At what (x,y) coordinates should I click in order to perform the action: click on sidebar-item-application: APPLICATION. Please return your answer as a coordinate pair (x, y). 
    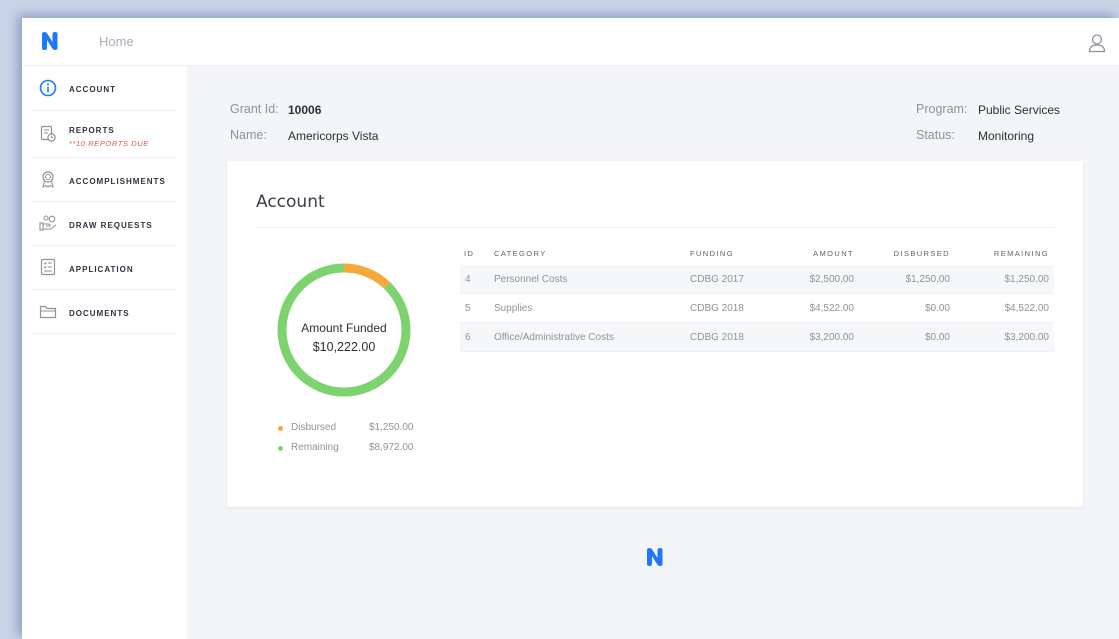
    Looking at the image, I should click on (103, 268).